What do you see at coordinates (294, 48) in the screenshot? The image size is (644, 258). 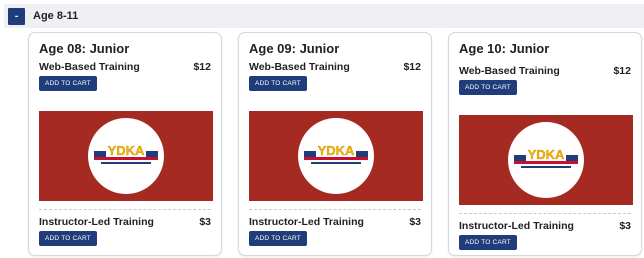 I see `card-title: Age 09: Junior` at bounding box center [294, 48].